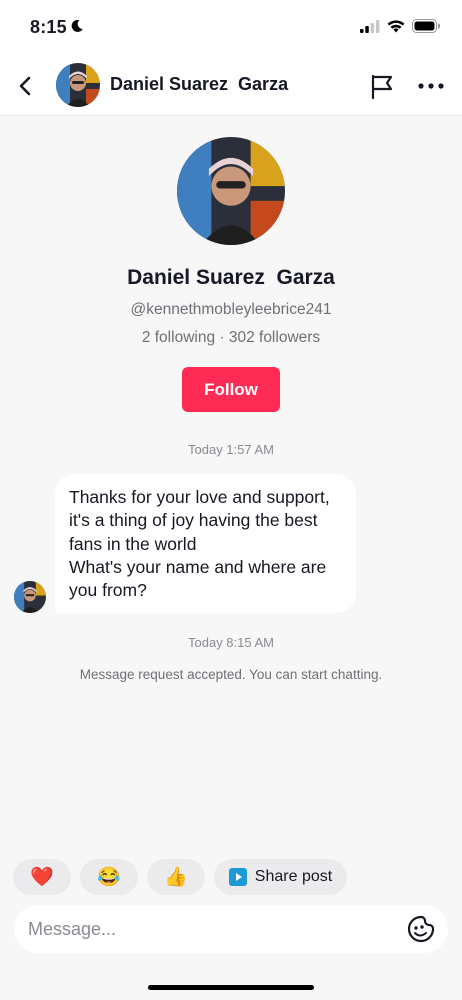 The image size is (462, 1000). I want to click on share-post-label: Share post, so click(293, 876).